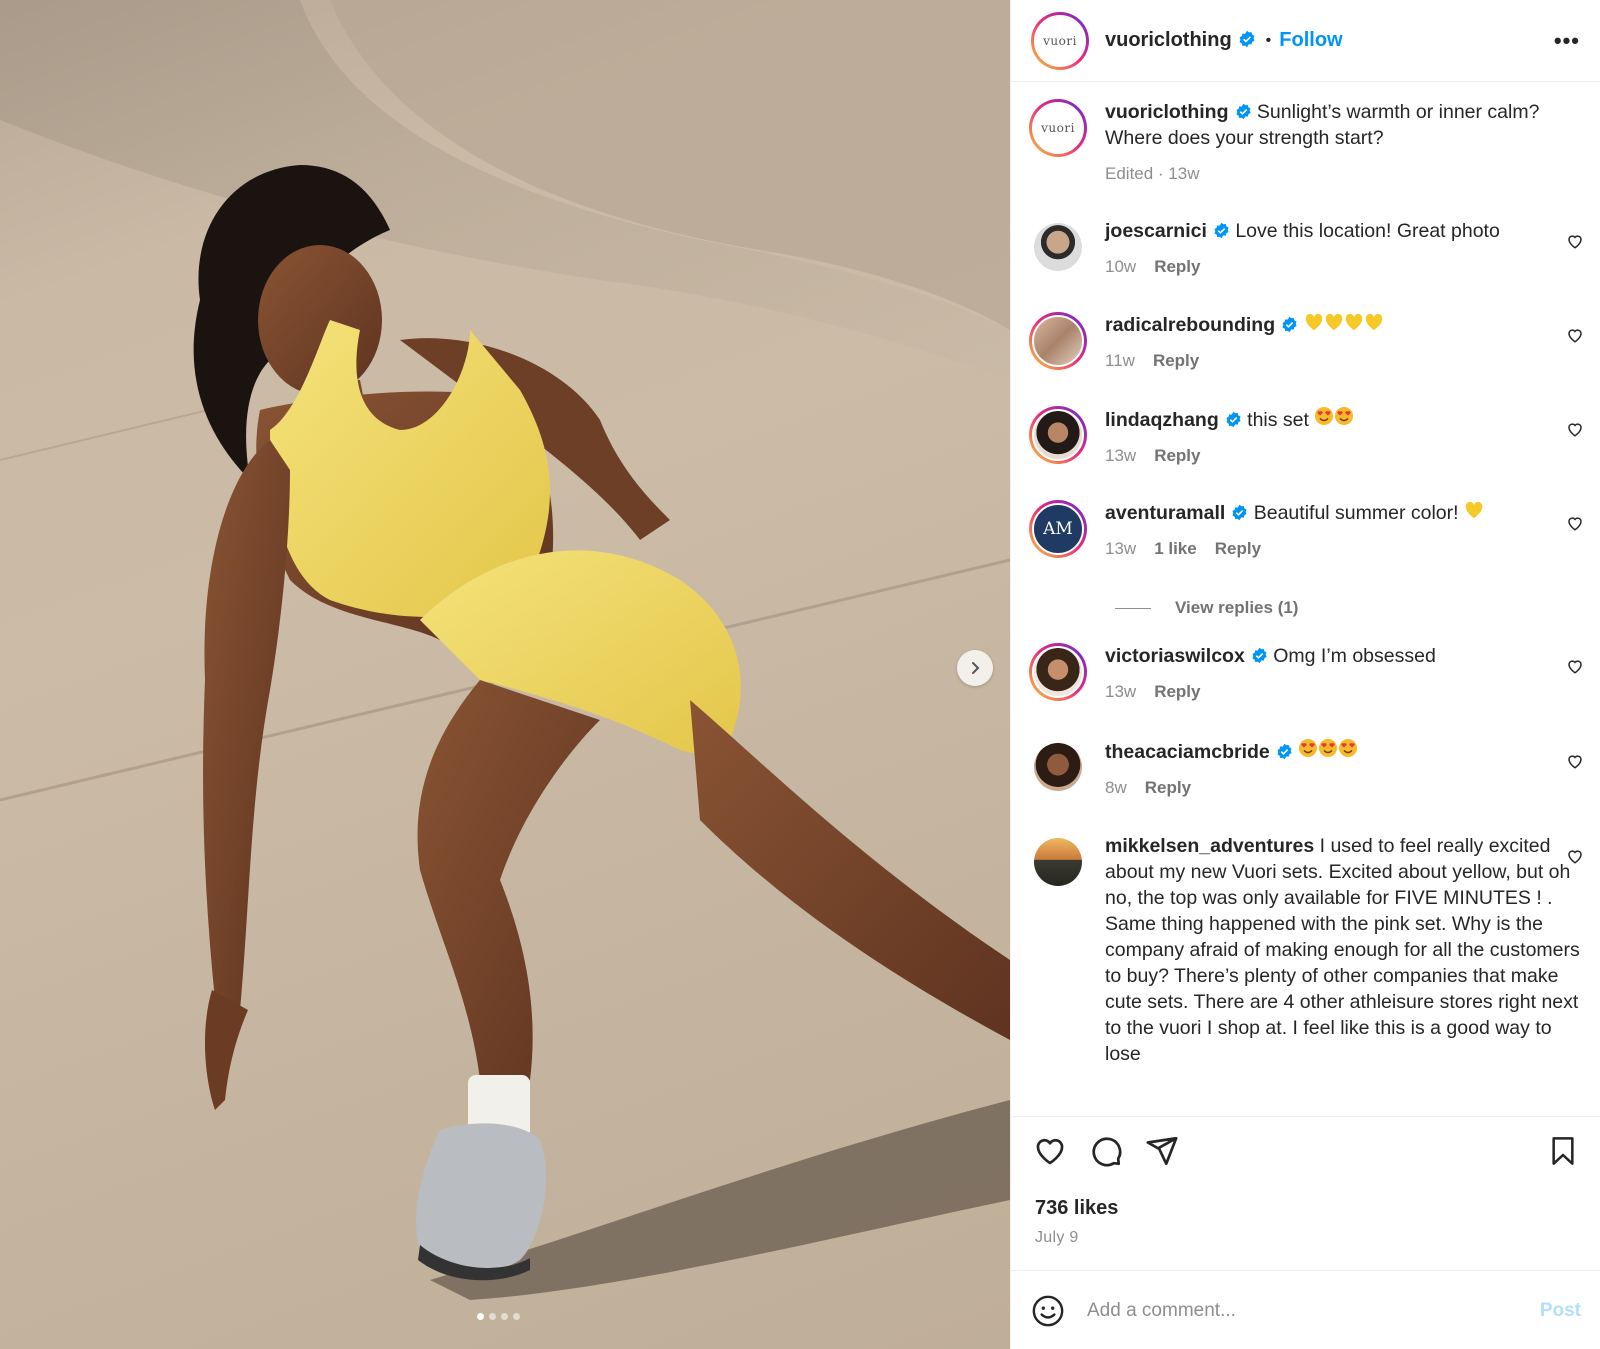 This screenshot has height=1349, width=1600. Describe the element at coordinates (1106, 1151) in the screenshot. I see `comment-icon` at that location.